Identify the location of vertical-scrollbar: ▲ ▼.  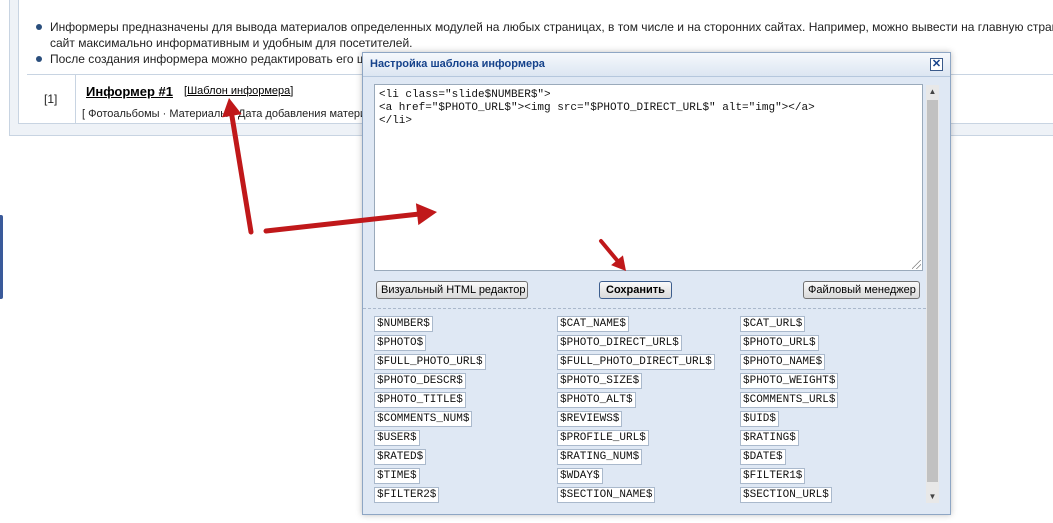
(932, 294).